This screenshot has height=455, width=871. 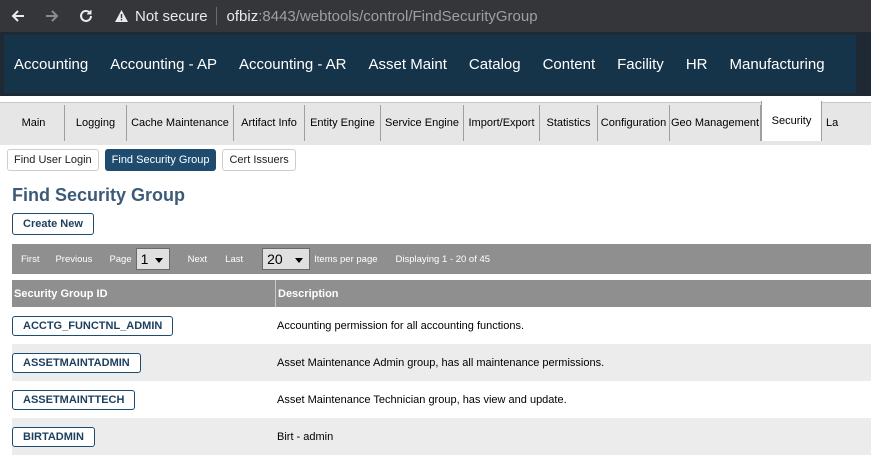 What do you see at coordinates (152, 259) in the screenshot?
I see `page-select: 1` at bounding box center [152, 259].